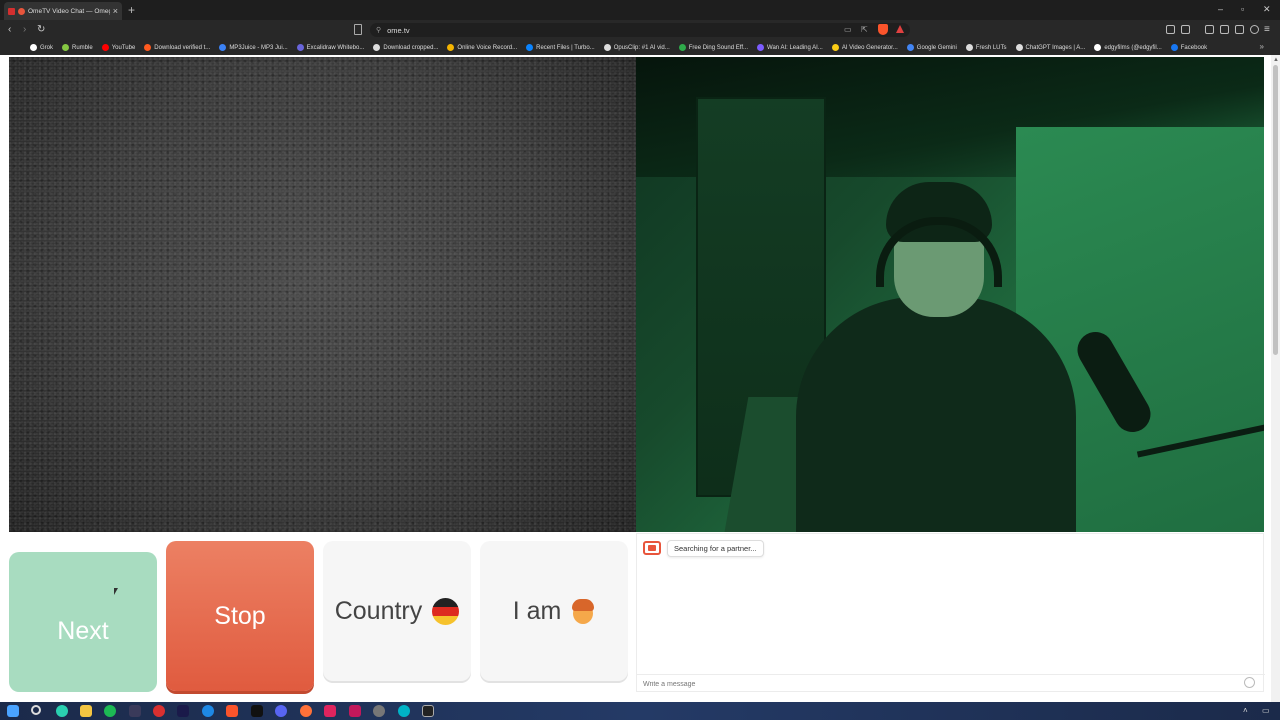 This screenshot has width=1280, height=720. Describe the element at coordinates (1275, 378) in the screenshot. I see `page-scrollbar: ▲` at that location.